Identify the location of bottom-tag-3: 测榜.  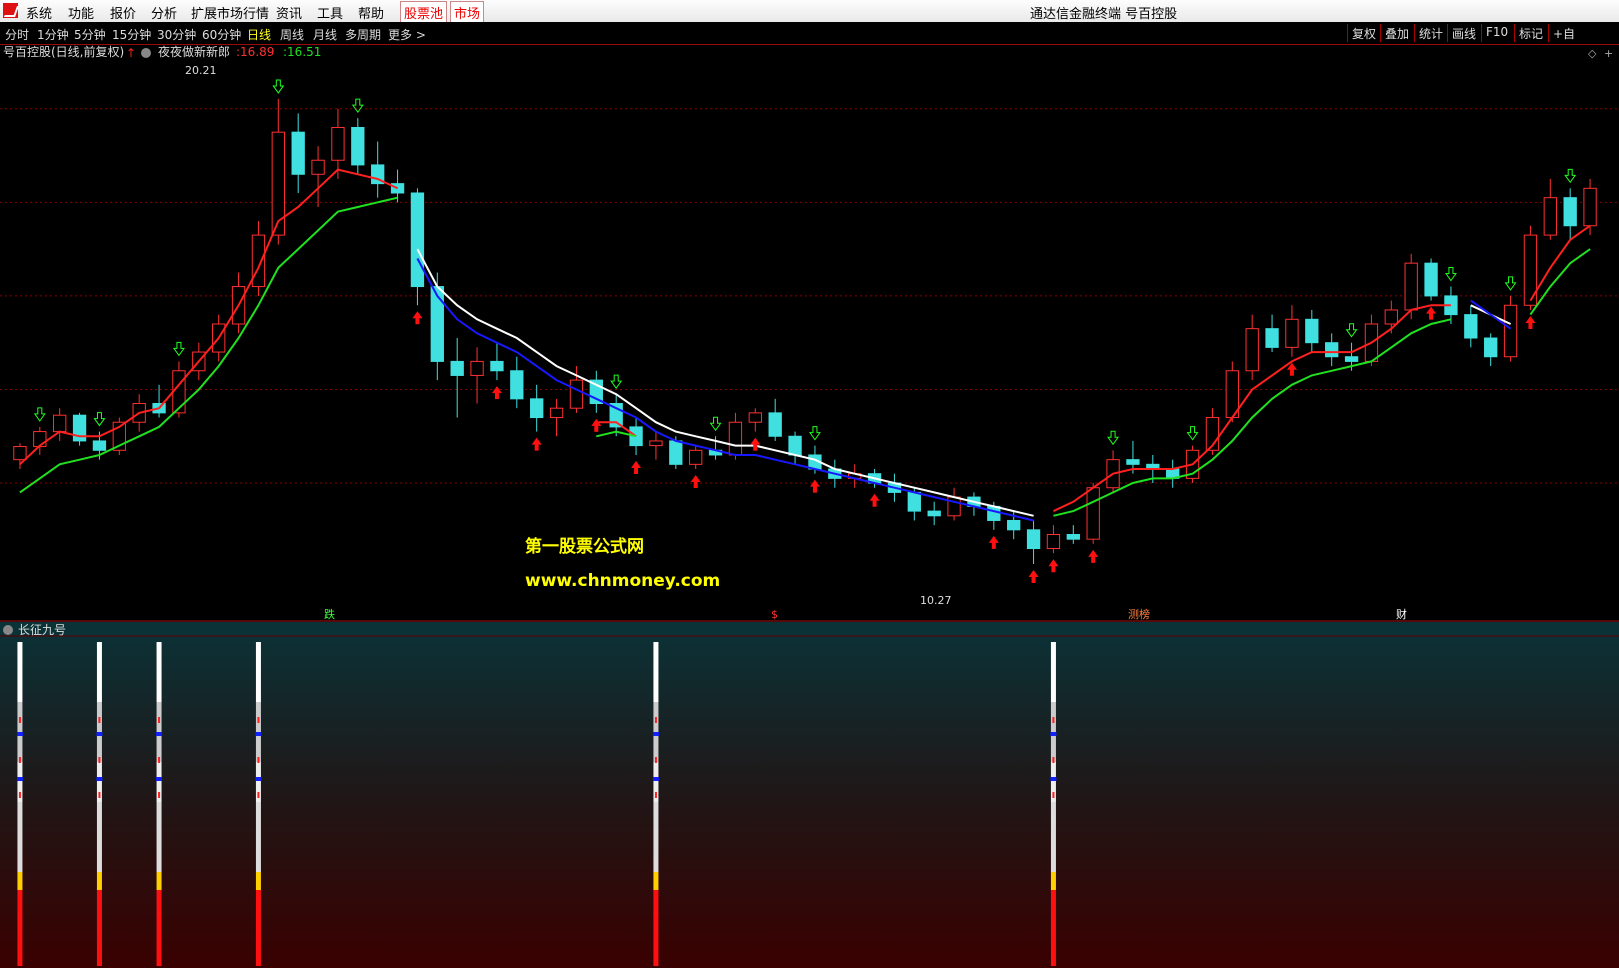
(1139, 614).